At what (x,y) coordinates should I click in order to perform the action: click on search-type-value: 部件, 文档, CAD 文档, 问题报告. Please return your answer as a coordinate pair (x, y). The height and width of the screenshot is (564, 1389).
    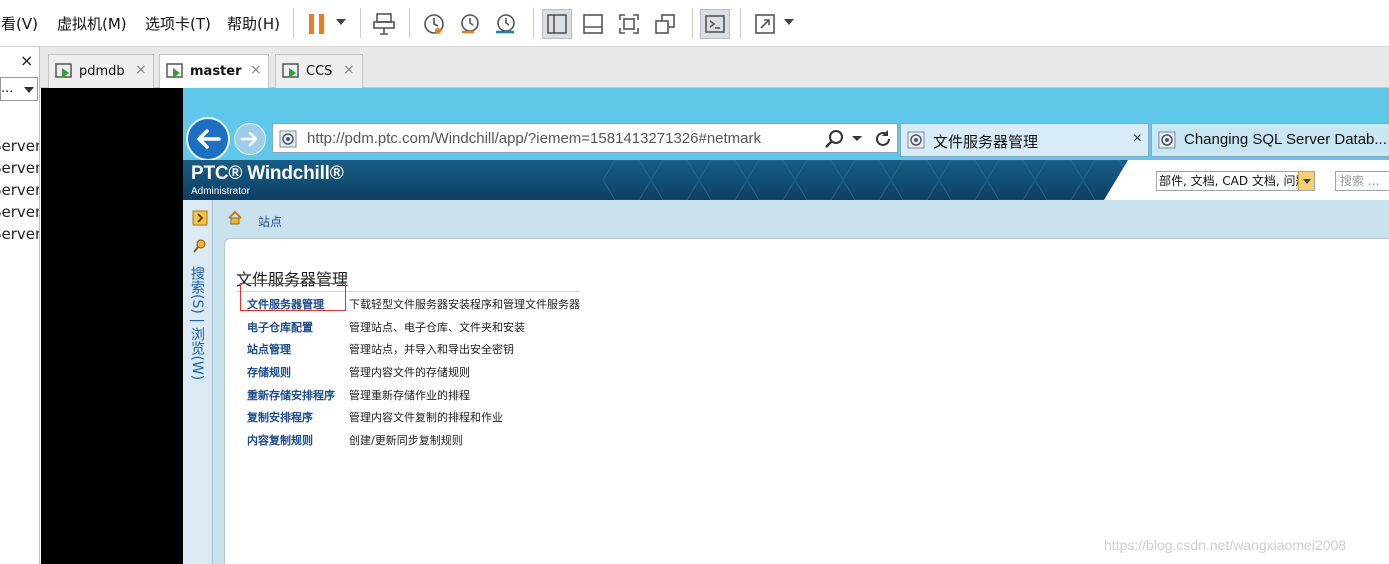
    Looking at the image, I should click on (1237, 181).